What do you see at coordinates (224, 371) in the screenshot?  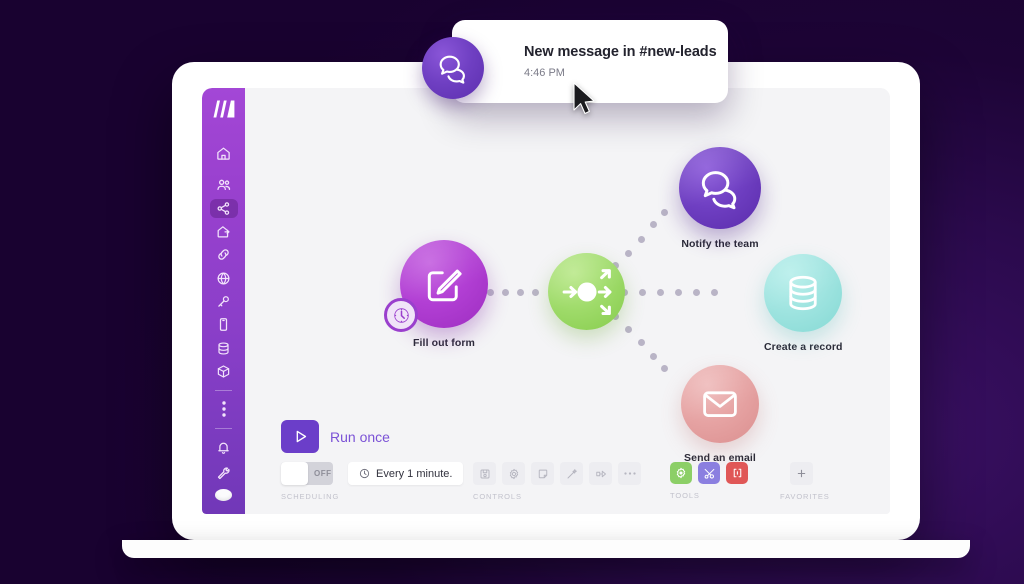 I see `sidebar-item-data-structures` at bounding box center [224, 371].